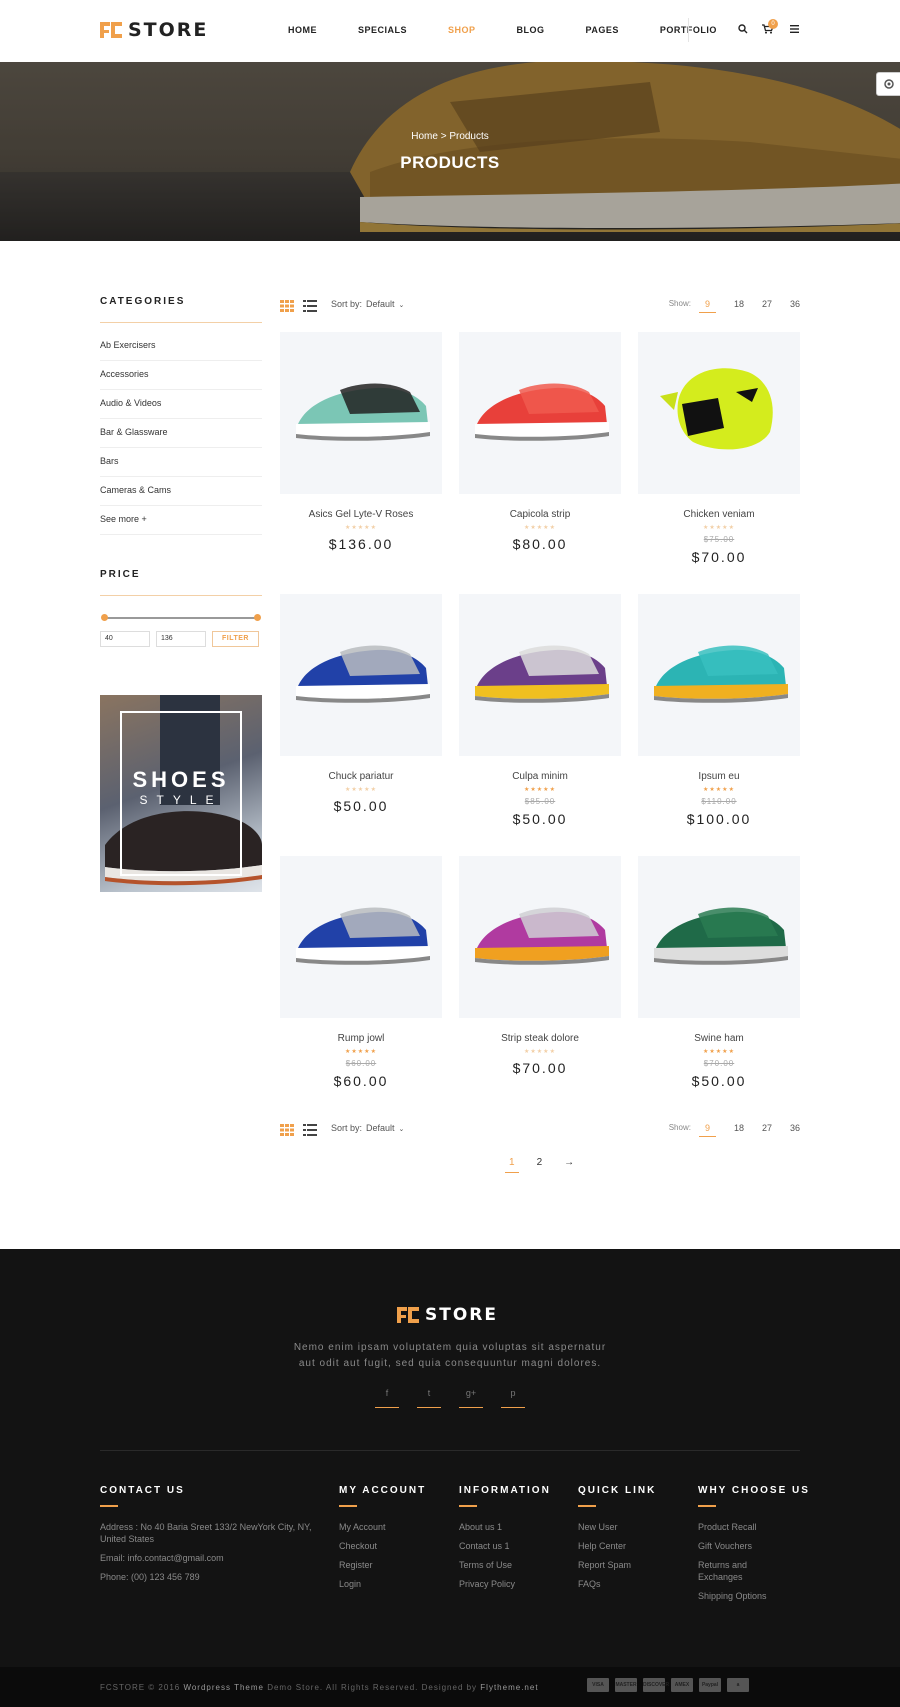 The height and width of the screenshot is (1707, 900). Describe the element at coordinates (181, 491) in the screenshot. I see `category-item: Cameras & Cams` at that location.